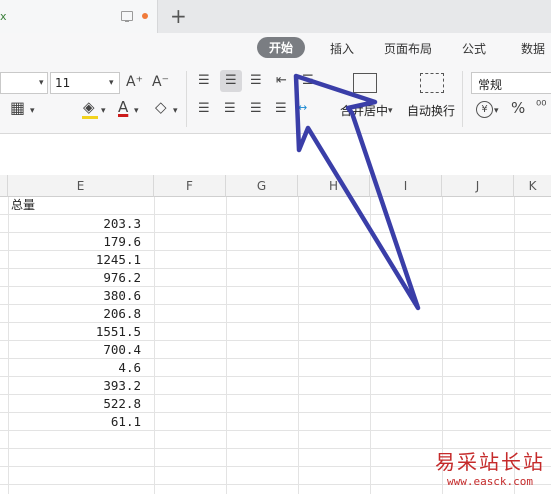 The height and width of the screenshot is (494, 551). Describe the element at coordinates (490, 462) in the screenshot. I see `watermark-title: 易采站长站` at that location.